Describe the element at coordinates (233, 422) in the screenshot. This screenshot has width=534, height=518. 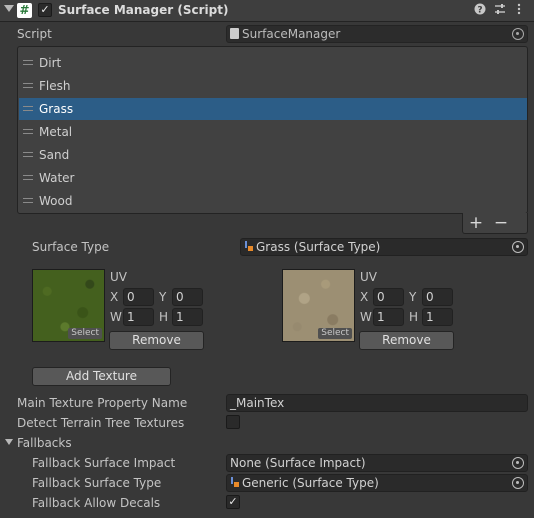
I see `detect-terrain-checkbox` at that location.